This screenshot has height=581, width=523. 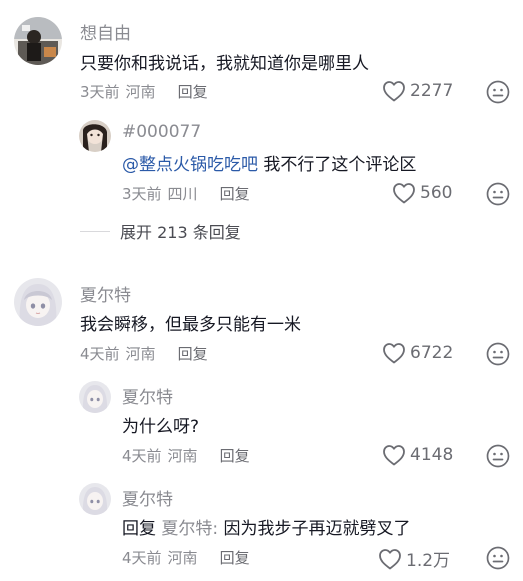 What do you see at coordinates (432, 91) in the screenshot?
I see `like-count: 2277` at bounding box center [432, 91].